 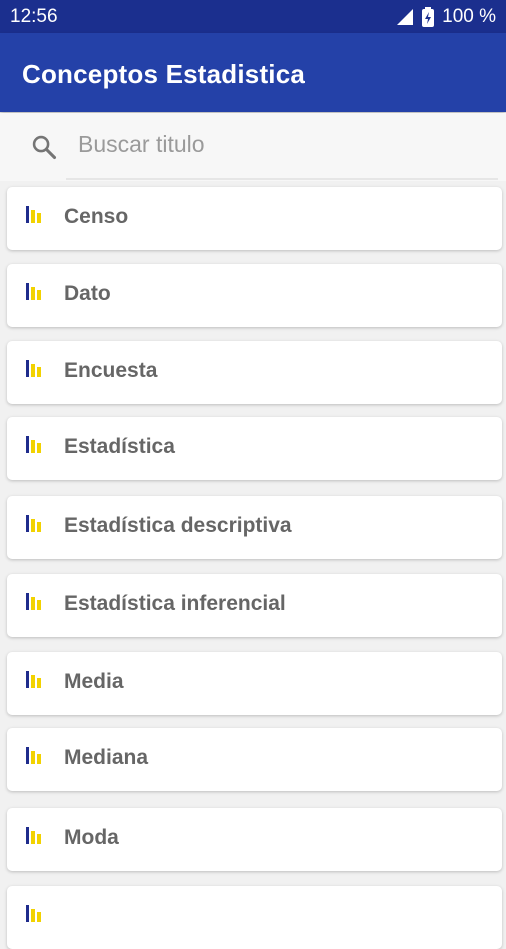 I want to click on list-item: Media, so click(x=254, y=683).